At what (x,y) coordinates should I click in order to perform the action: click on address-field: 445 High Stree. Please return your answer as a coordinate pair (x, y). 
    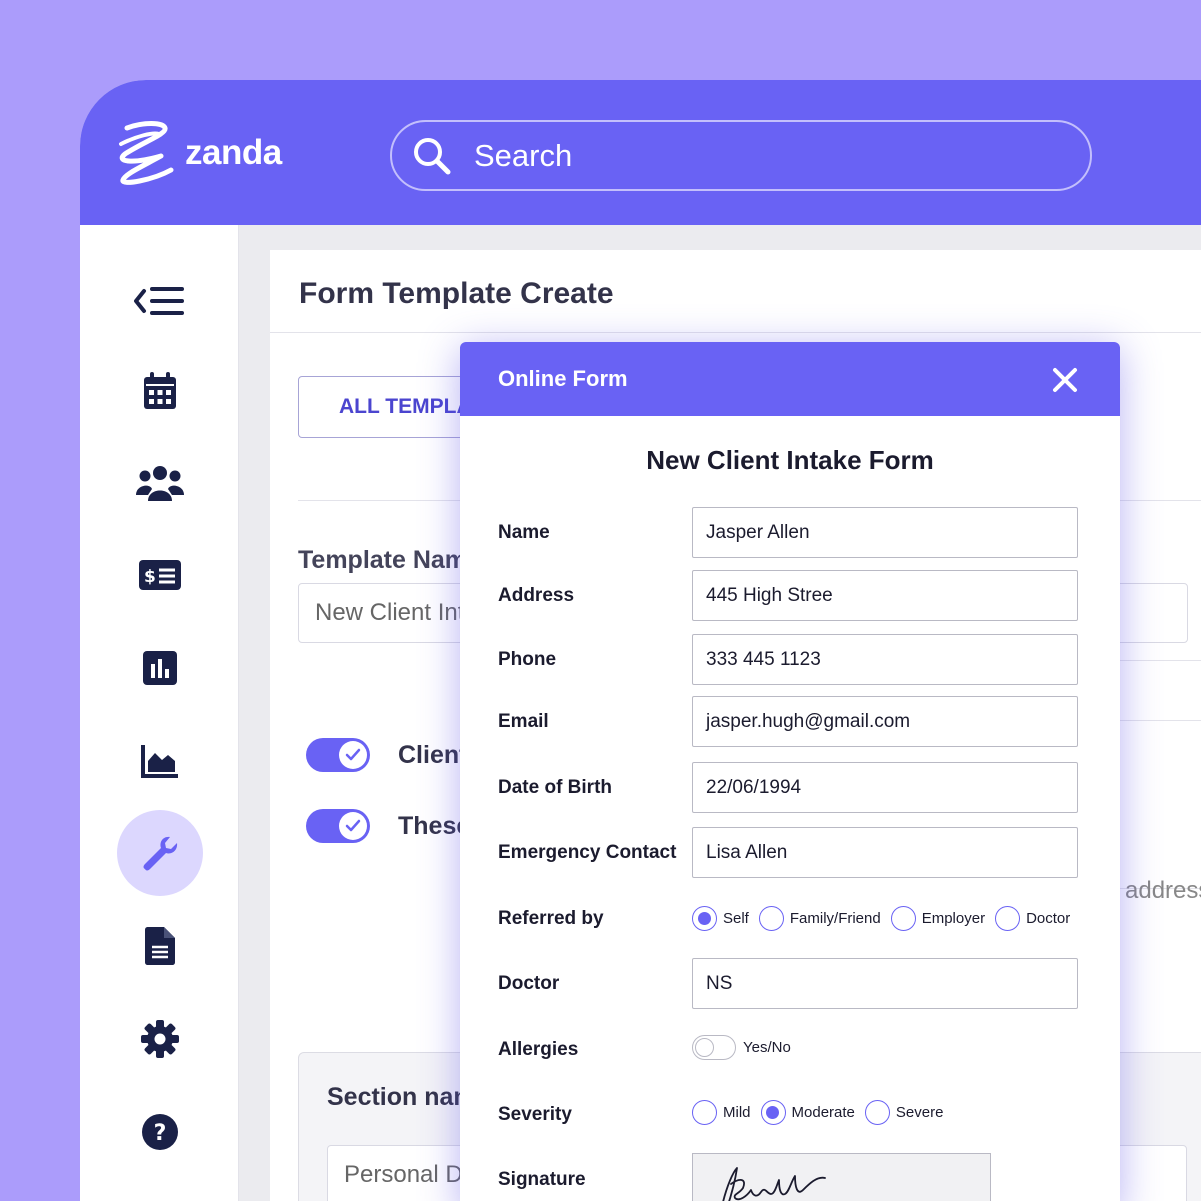
    Looking at the image, I should click on (885, 595).